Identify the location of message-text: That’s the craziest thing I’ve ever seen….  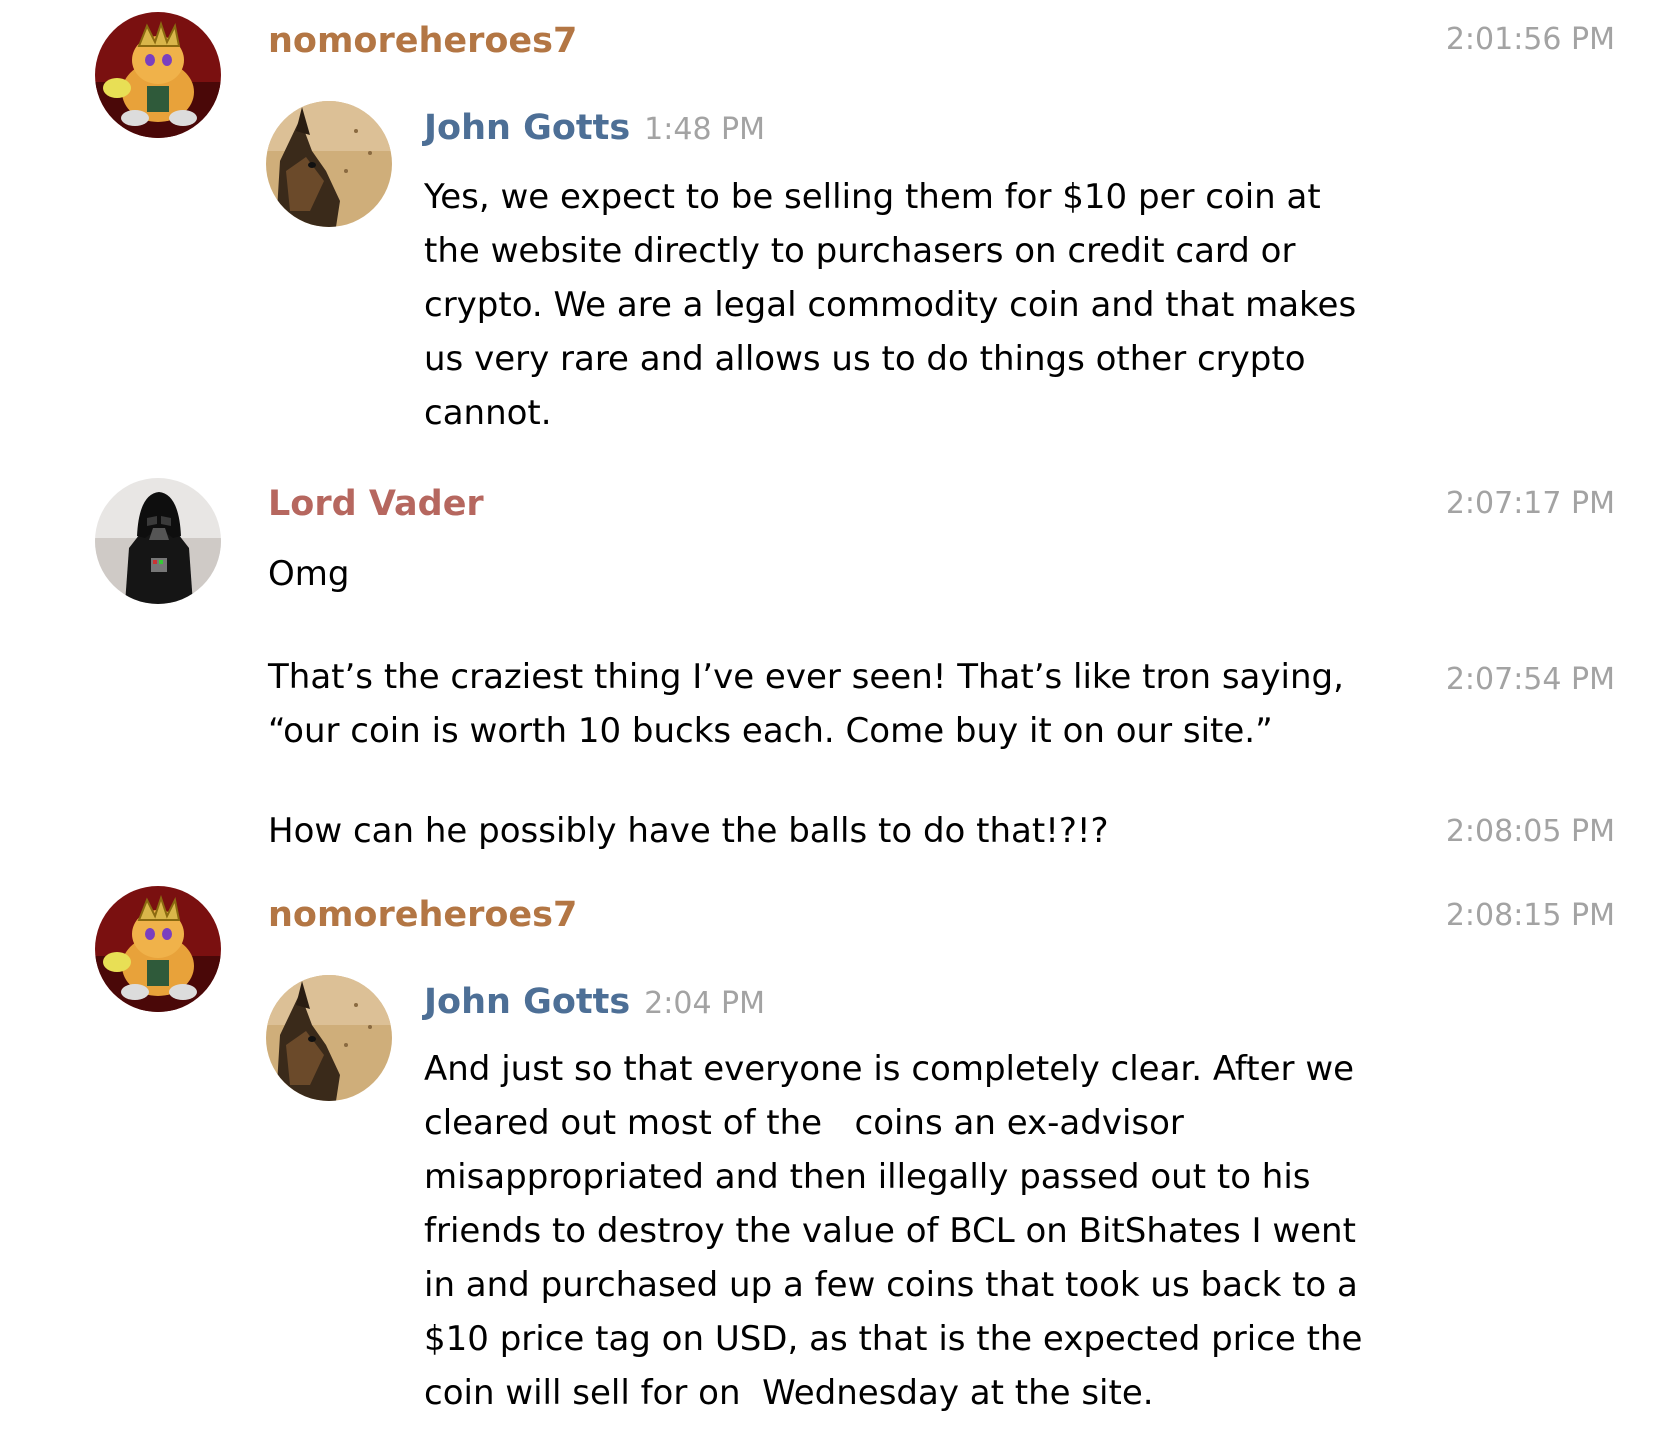
(806, 704).